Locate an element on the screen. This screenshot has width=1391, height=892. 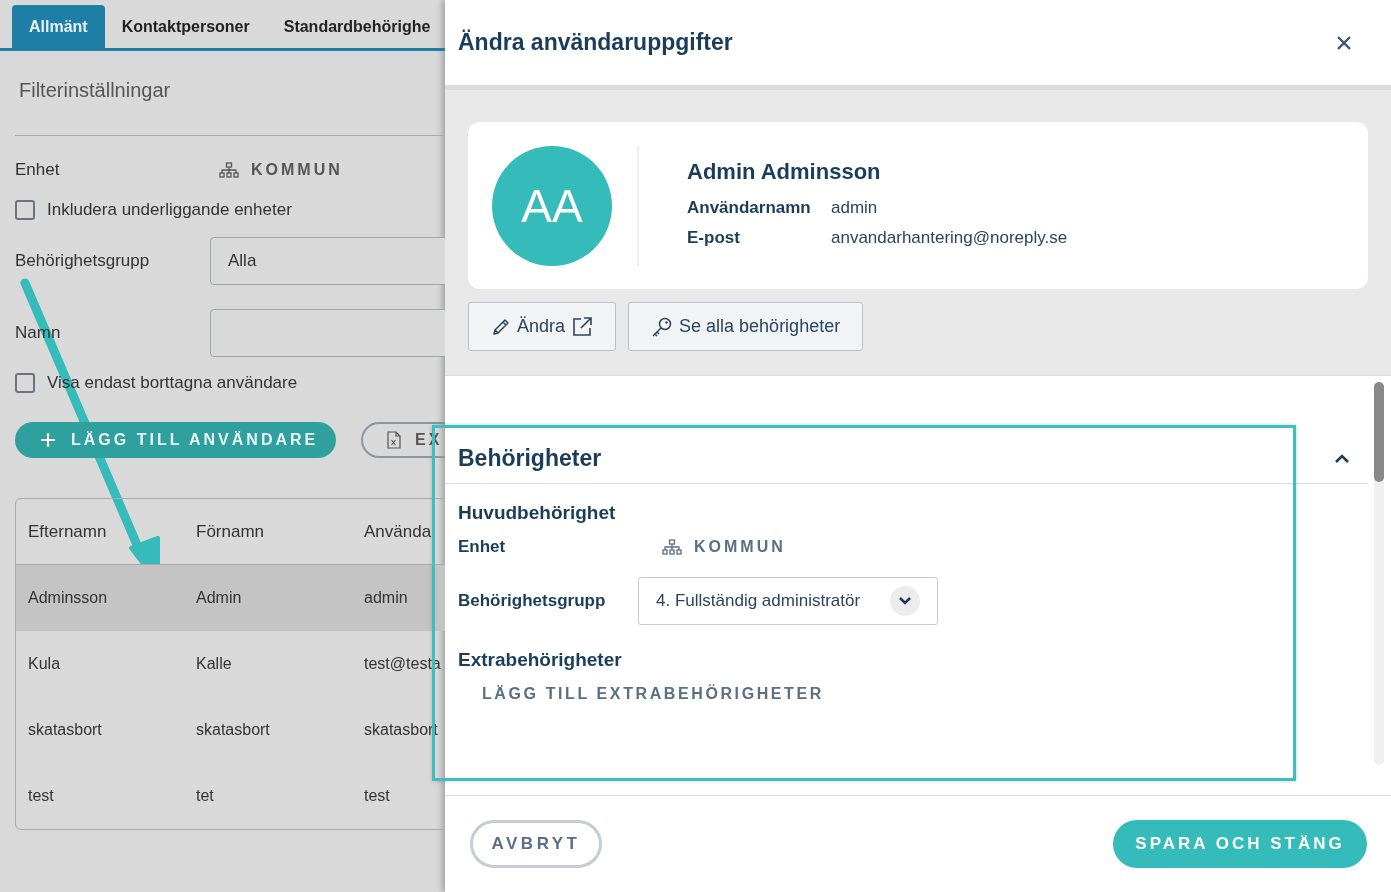
chevron-down-icon is located at coordinates (905, 601).